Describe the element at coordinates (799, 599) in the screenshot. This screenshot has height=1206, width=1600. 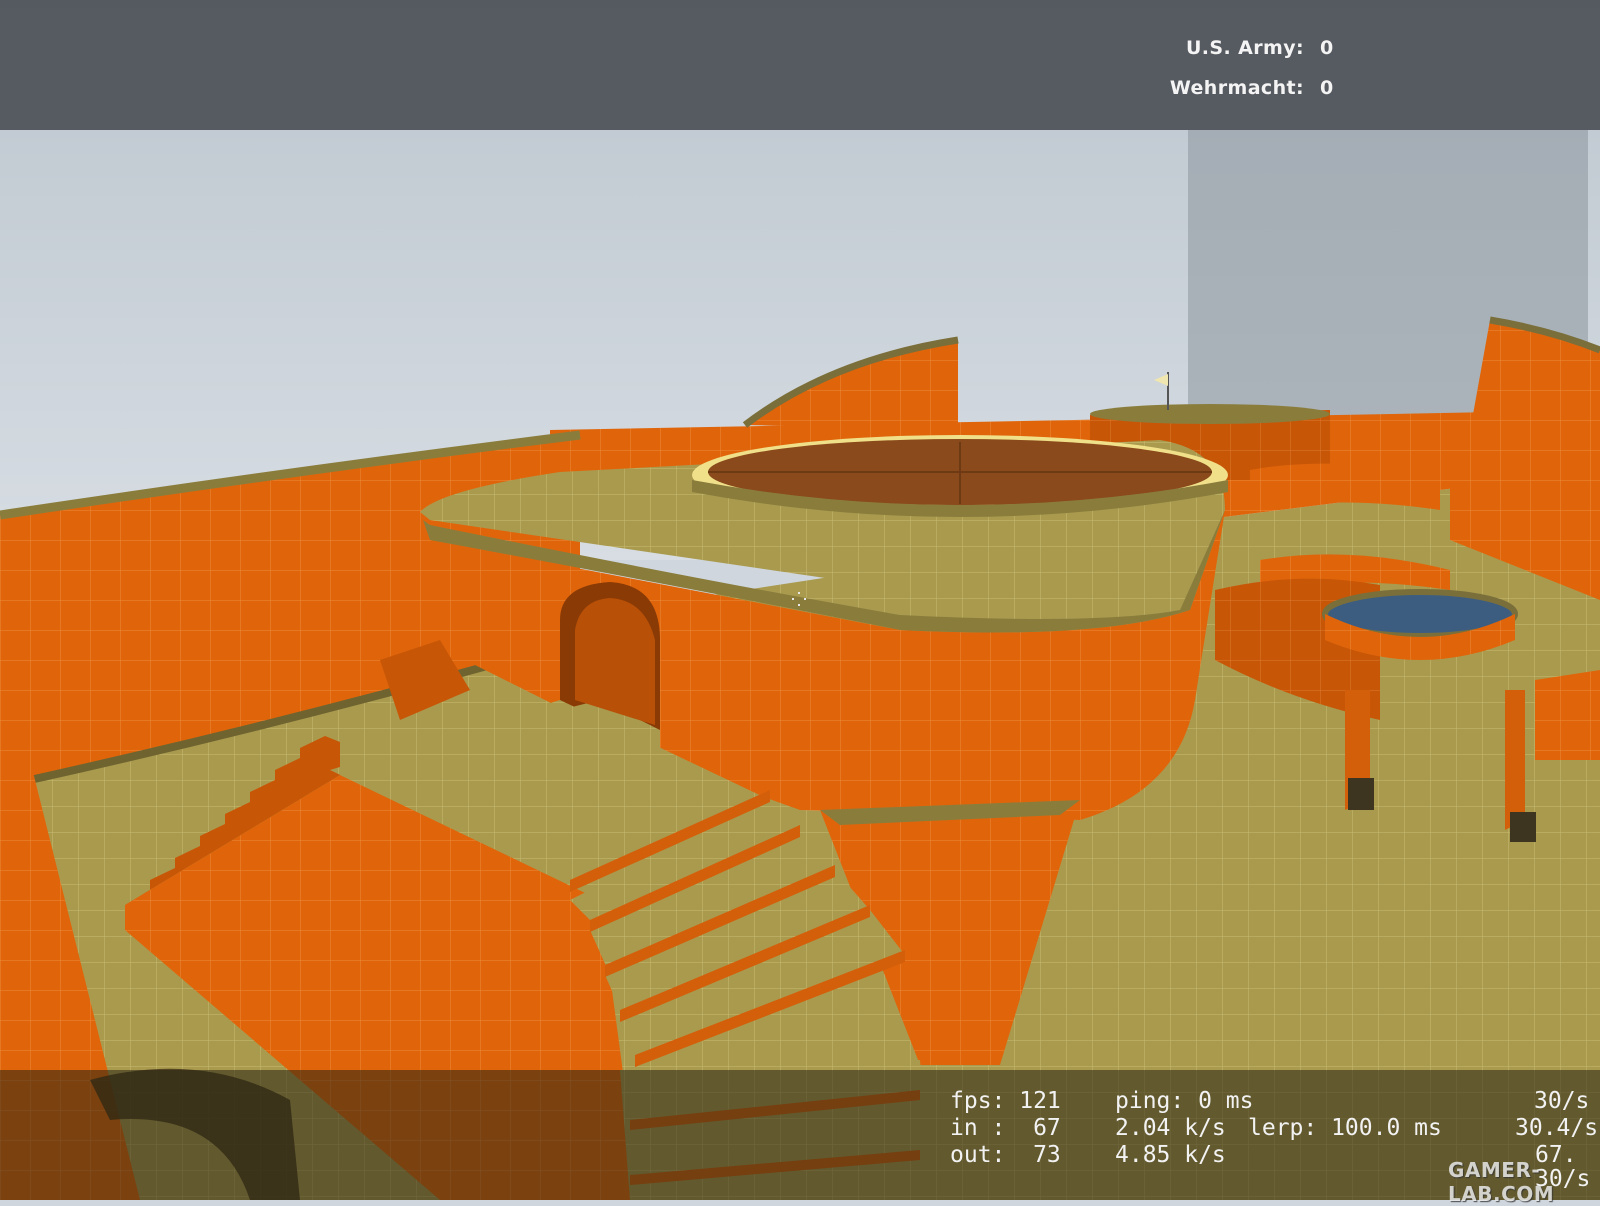
I see `crosshair-icon` at that location.